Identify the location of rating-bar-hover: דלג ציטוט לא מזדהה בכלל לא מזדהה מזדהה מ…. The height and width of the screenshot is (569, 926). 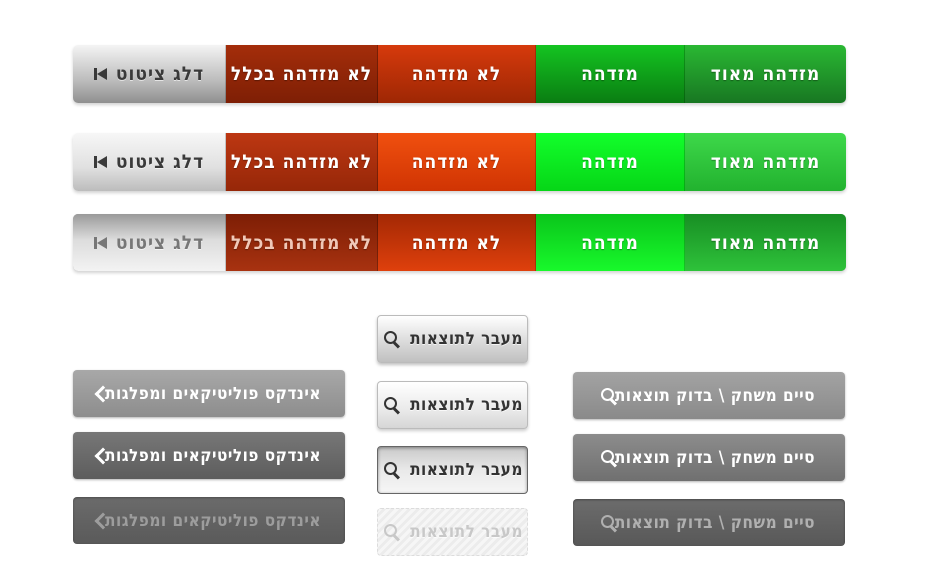
(459, 162).